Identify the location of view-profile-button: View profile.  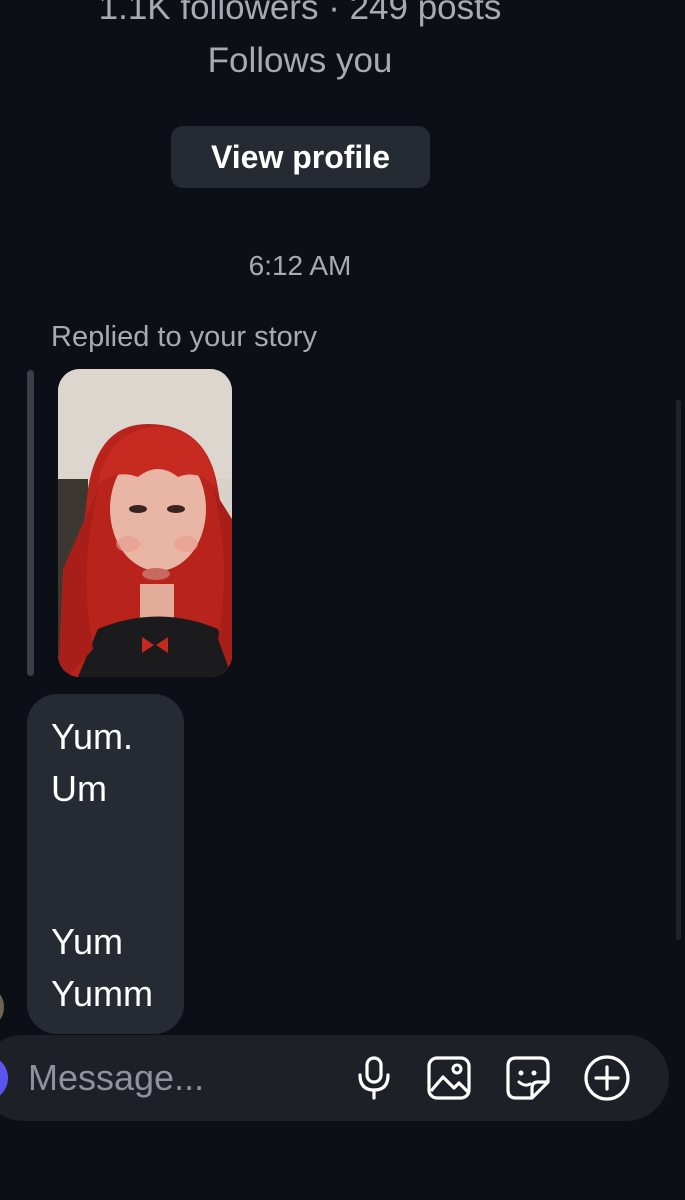
(300, 157).